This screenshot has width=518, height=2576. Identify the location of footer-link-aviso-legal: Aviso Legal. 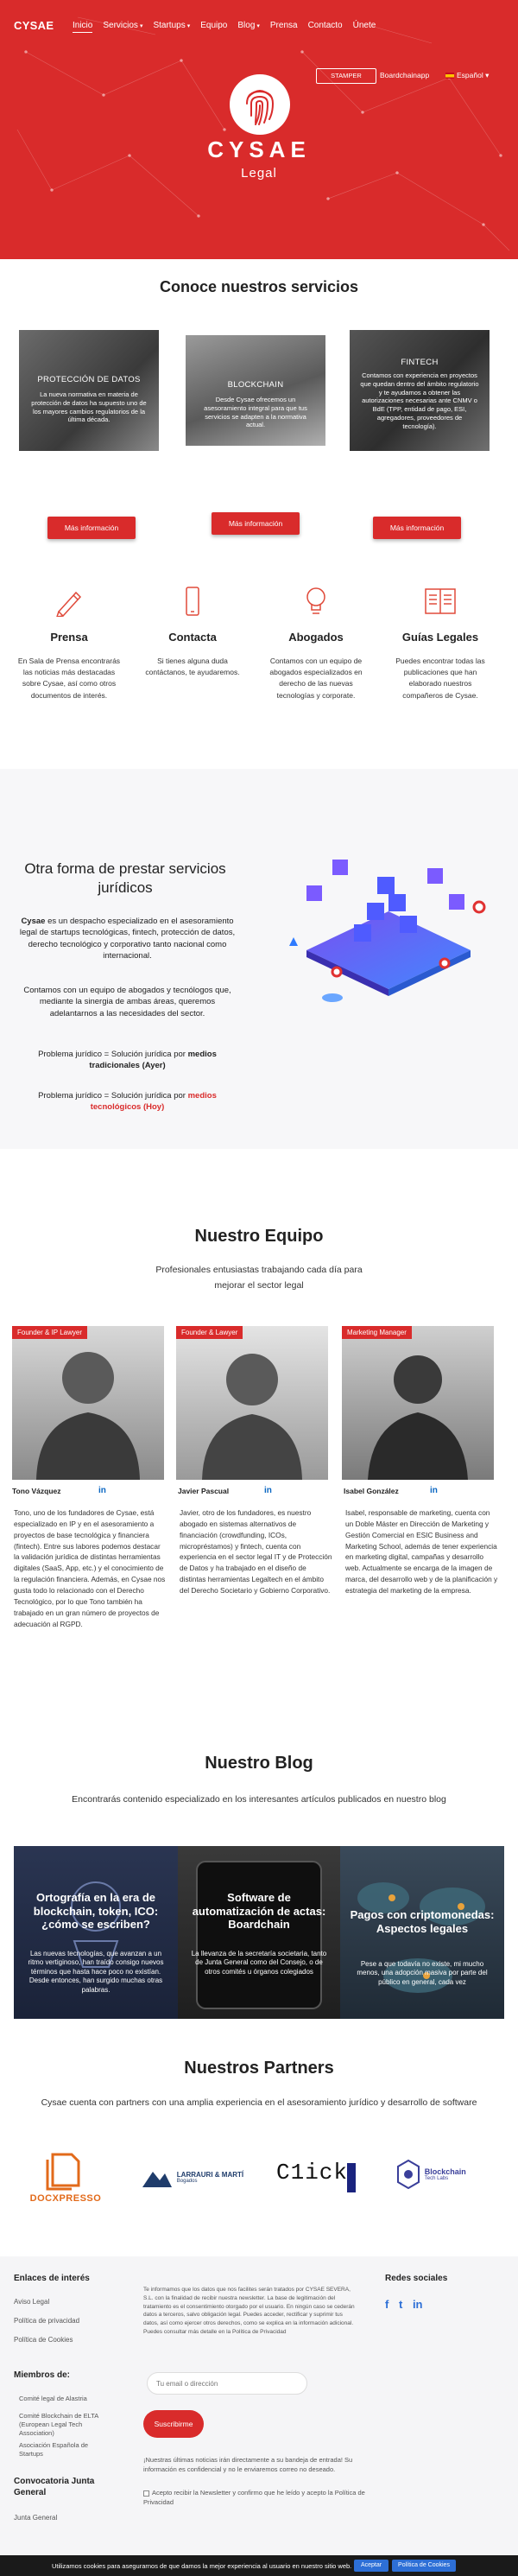
(31, 2302).